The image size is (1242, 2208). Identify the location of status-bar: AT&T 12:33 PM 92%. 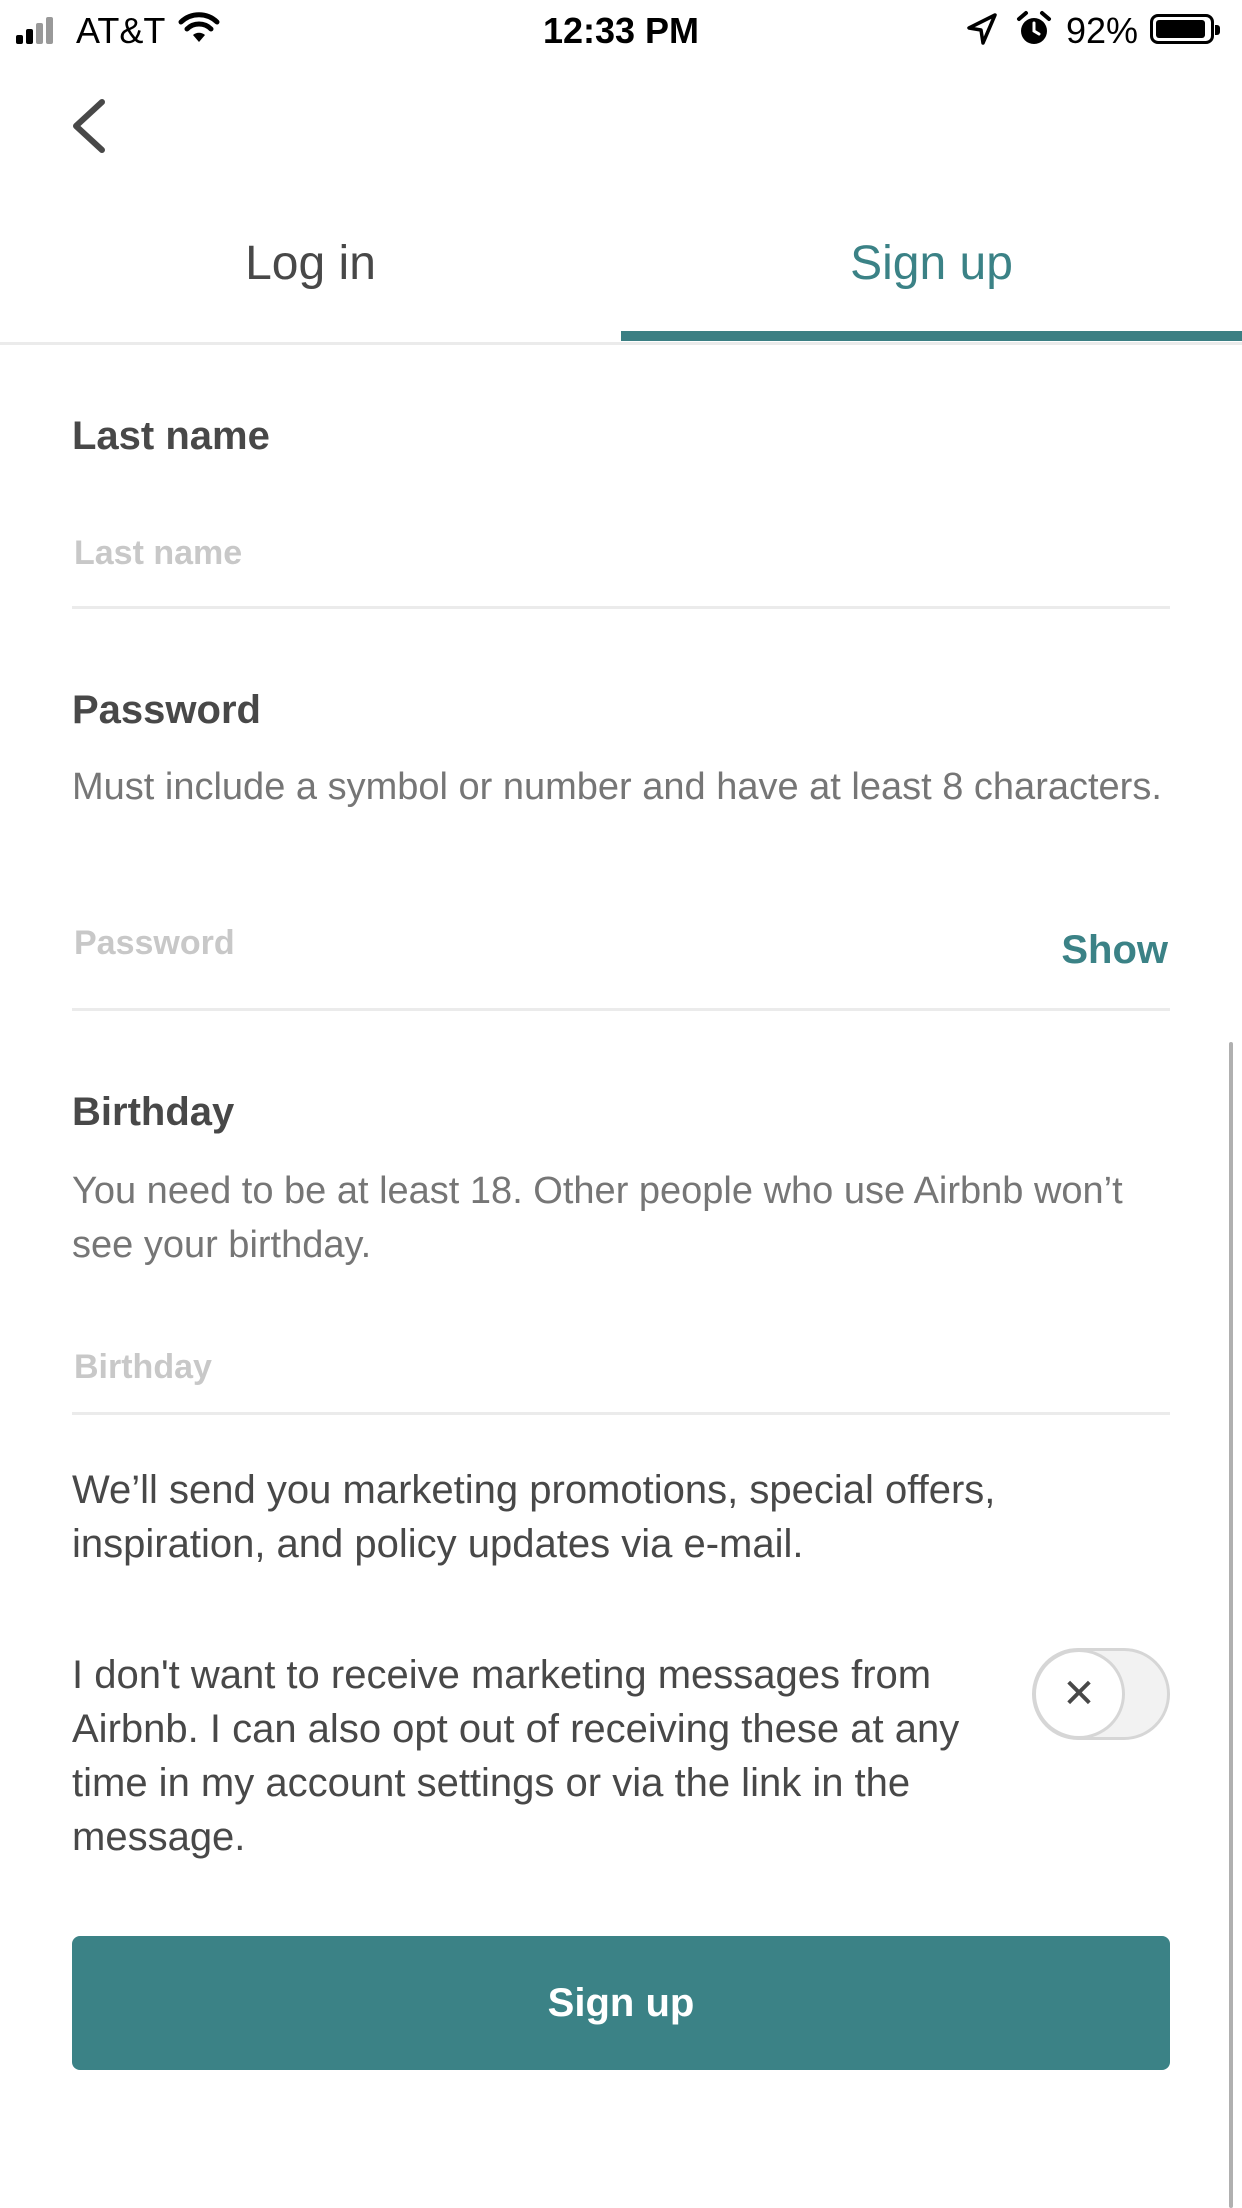
(621, 30).